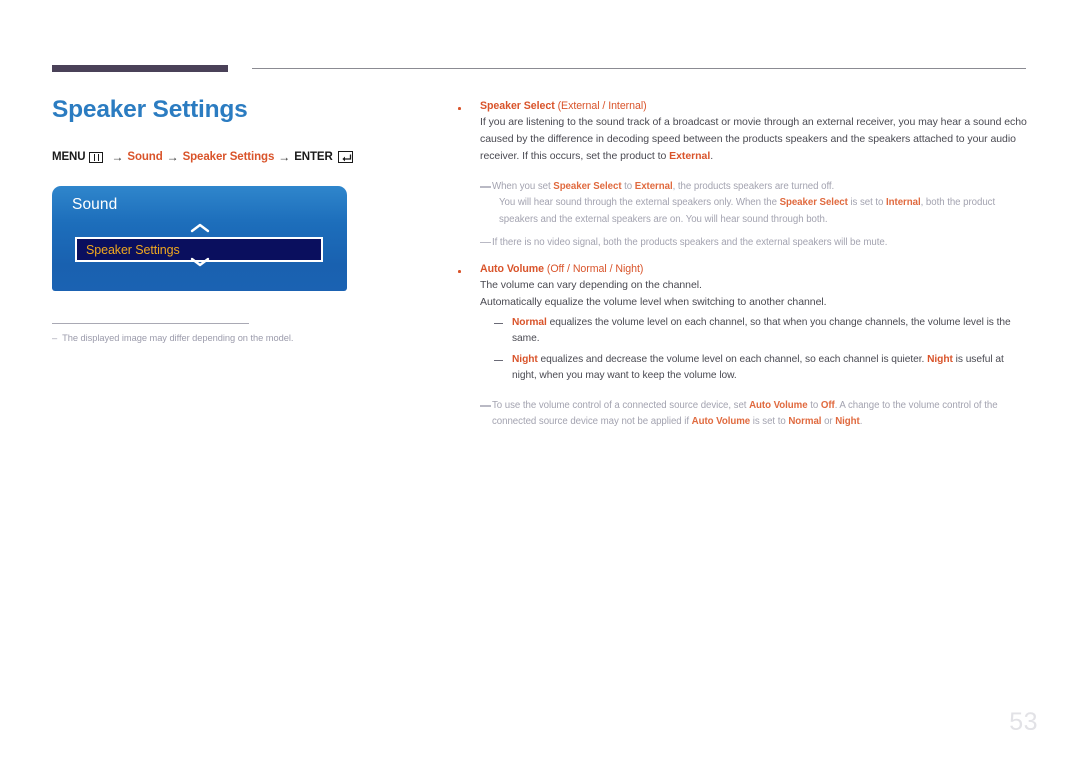 Image resolution: width=1080 pixels, height=763 pixels. What do you see at coordinates (228, 157) in the screenshot?
I see `breadcrumb-path-speaker-settings: Speaker Settings` at bounding box center [228, 157].